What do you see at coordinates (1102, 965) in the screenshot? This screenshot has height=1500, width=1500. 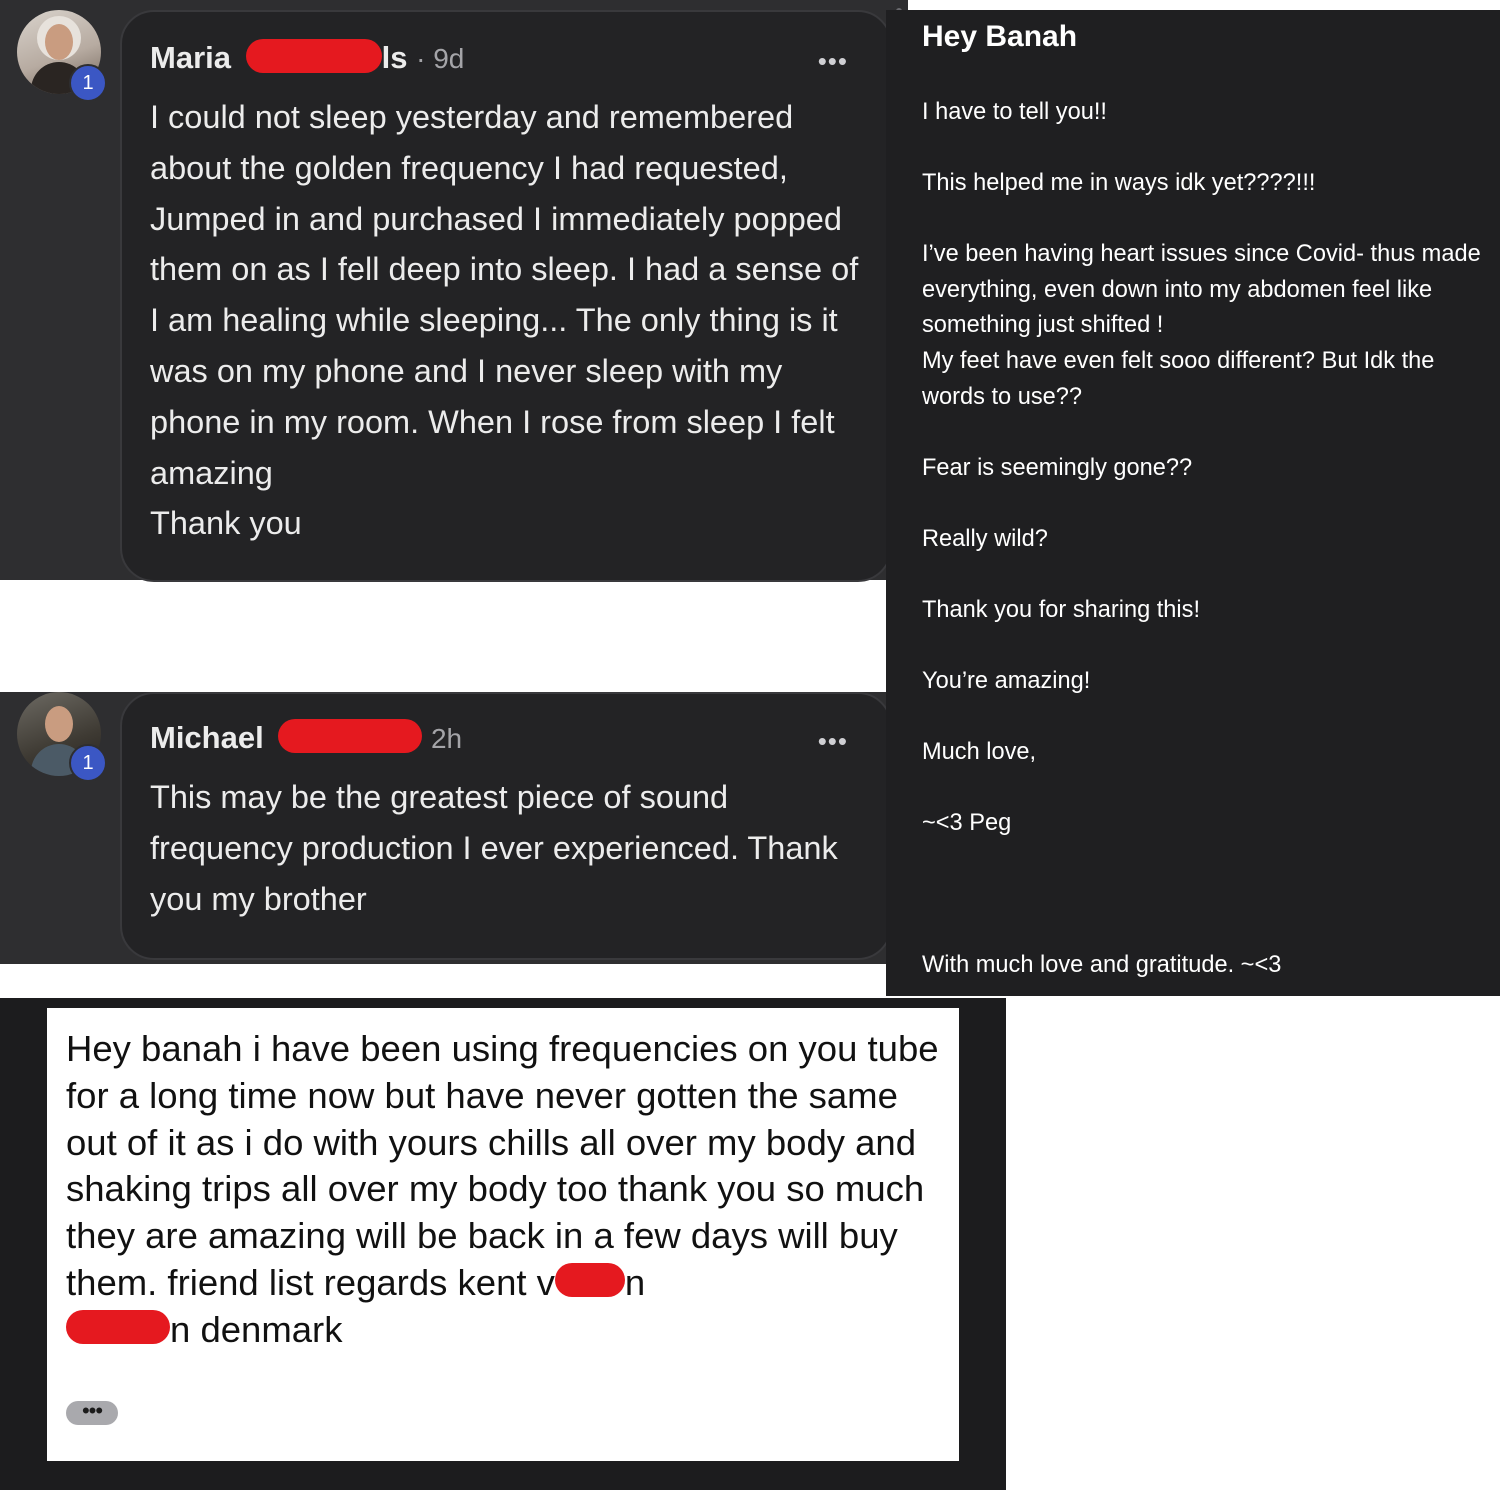 I see `letter-closing: With much love and gratitude. ~<3` at bounding box center [1102, 965].